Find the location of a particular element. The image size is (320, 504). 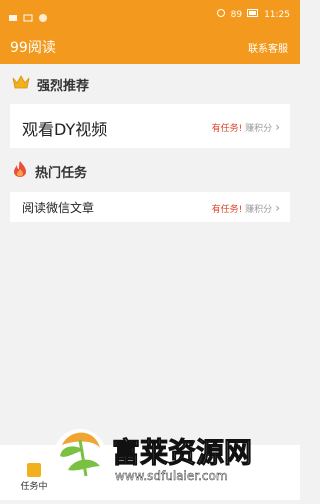

flame-icon is located at coordinates (20, 171).